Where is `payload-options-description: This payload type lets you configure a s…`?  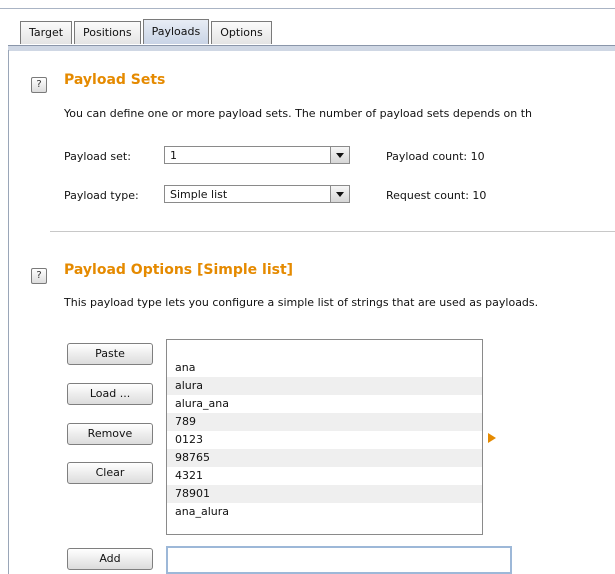
payload-options-description: This payload type lets you configure a s… is located at coordinates (301, 302).